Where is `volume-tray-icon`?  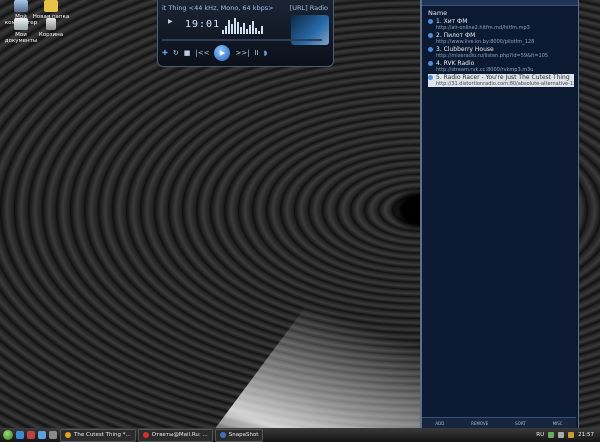 volume-tray-icon is located at coordinates (561, 435).